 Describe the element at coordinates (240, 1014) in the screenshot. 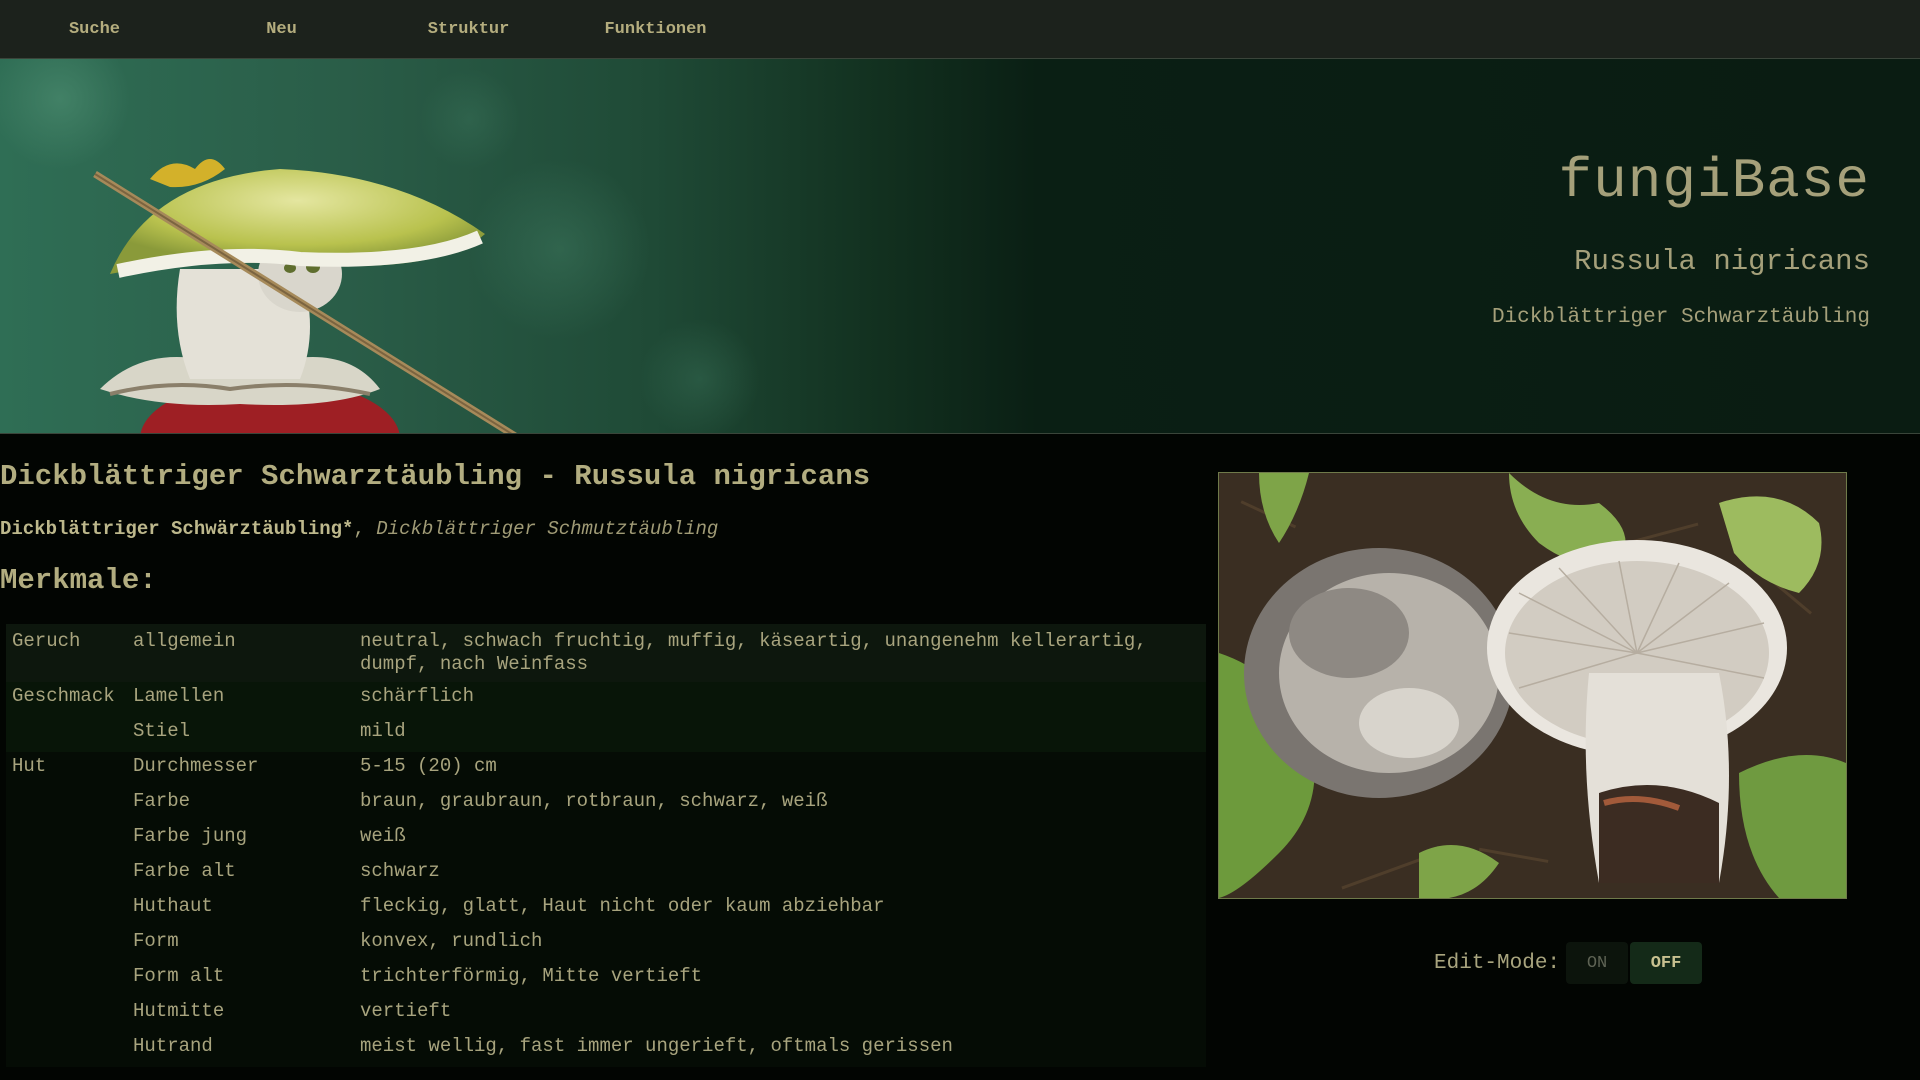

I see `feature-property: Hutmitte` at that location.